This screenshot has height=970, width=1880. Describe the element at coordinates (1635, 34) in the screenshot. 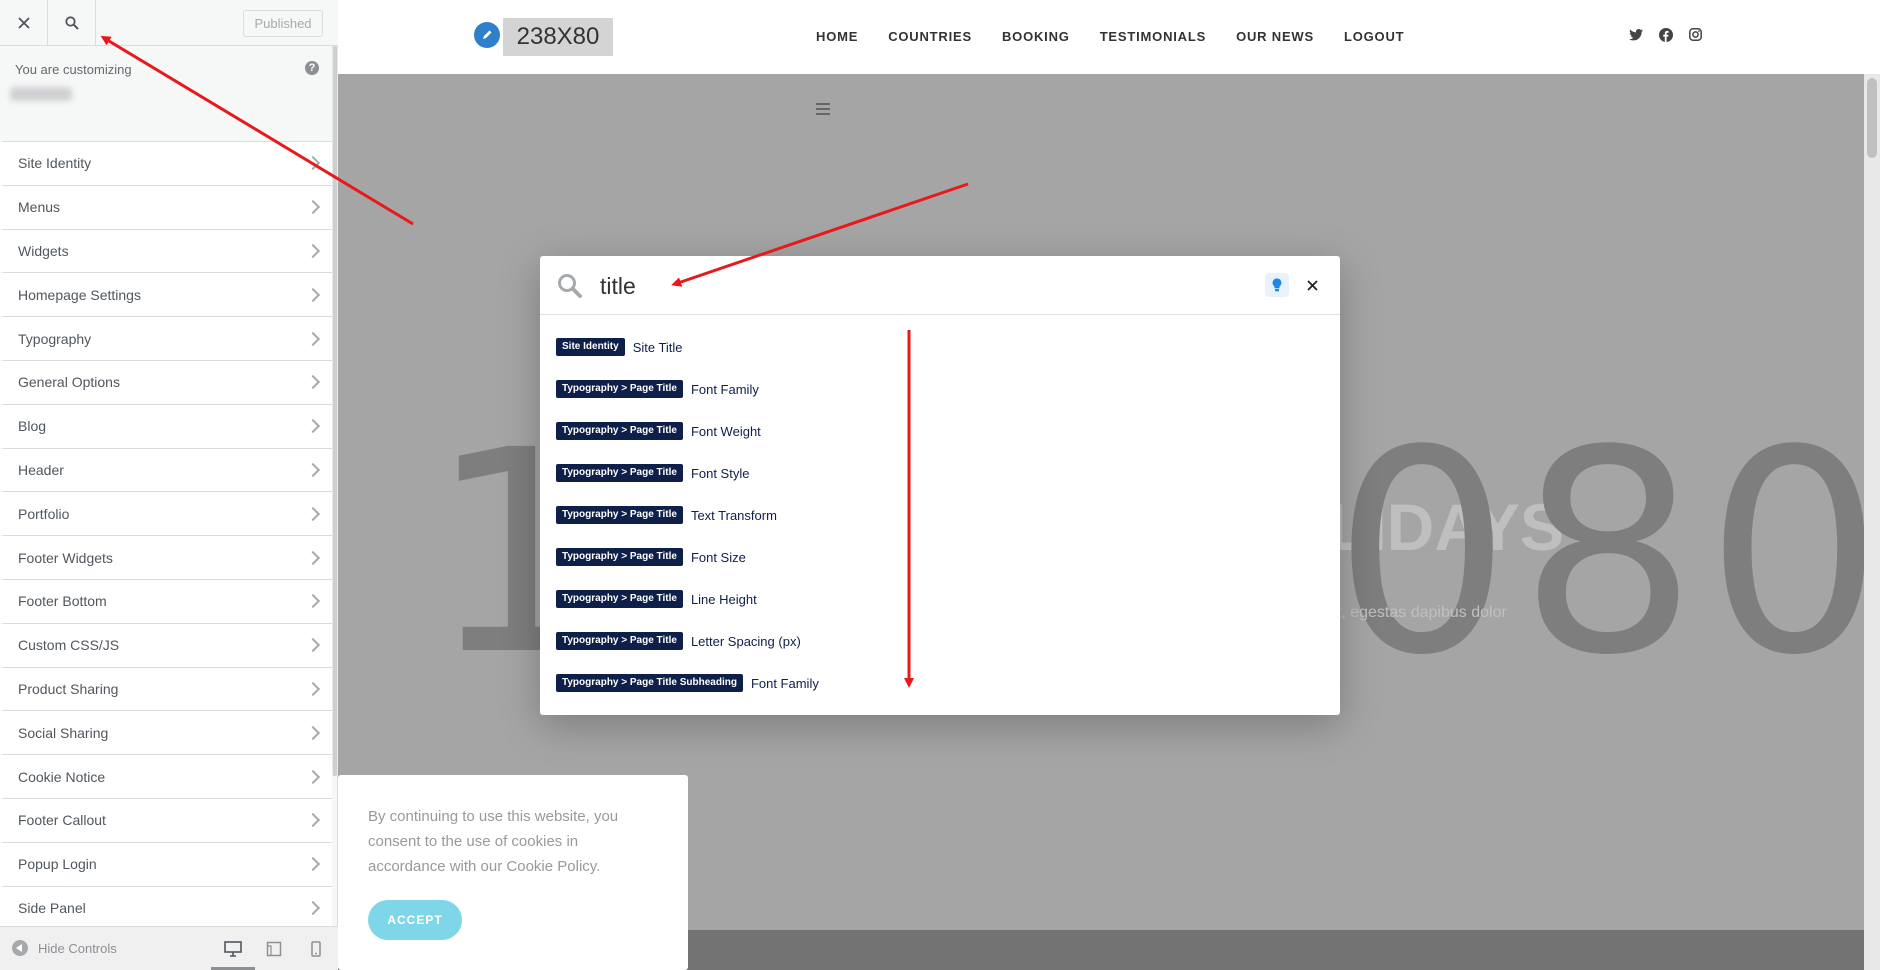

I see `twitter-icon` at that location.